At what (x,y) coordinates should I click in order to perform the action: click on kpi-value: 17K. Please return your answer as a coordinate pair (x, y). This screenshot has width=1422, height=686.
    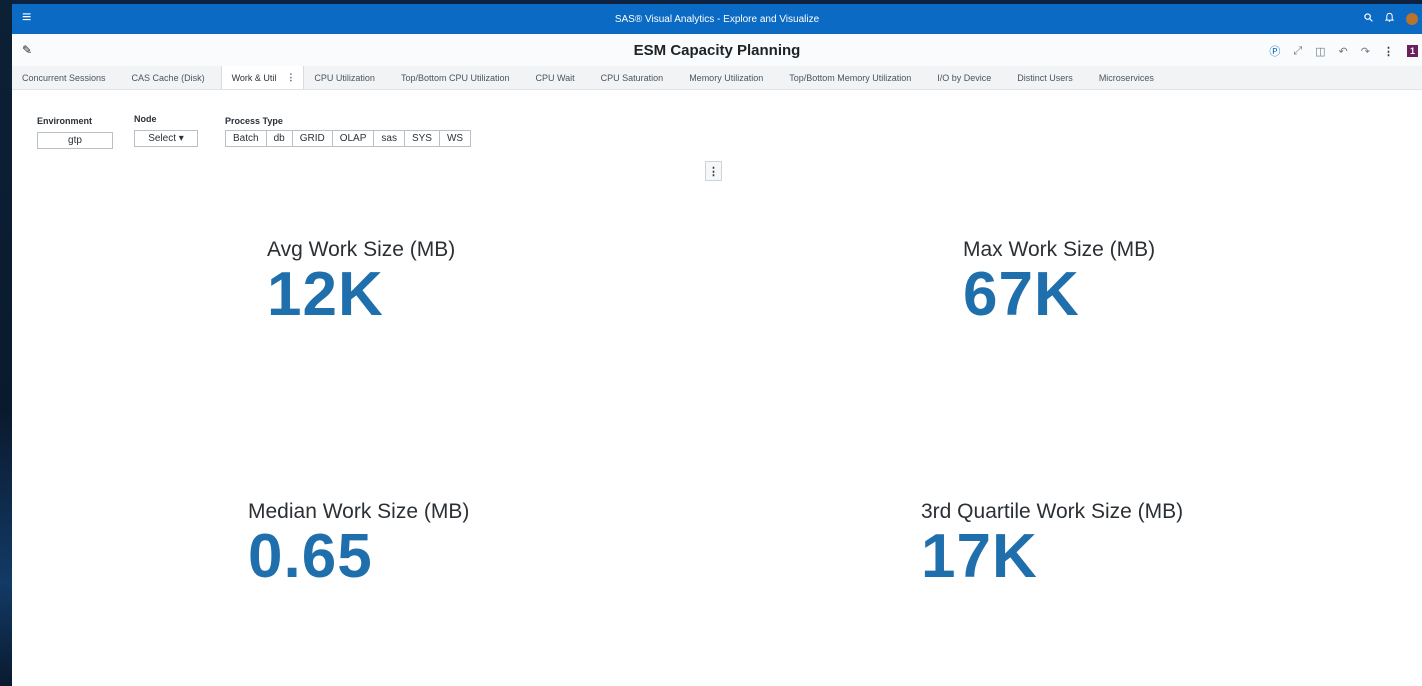
    Looking at the image, I should click on (979, 556).